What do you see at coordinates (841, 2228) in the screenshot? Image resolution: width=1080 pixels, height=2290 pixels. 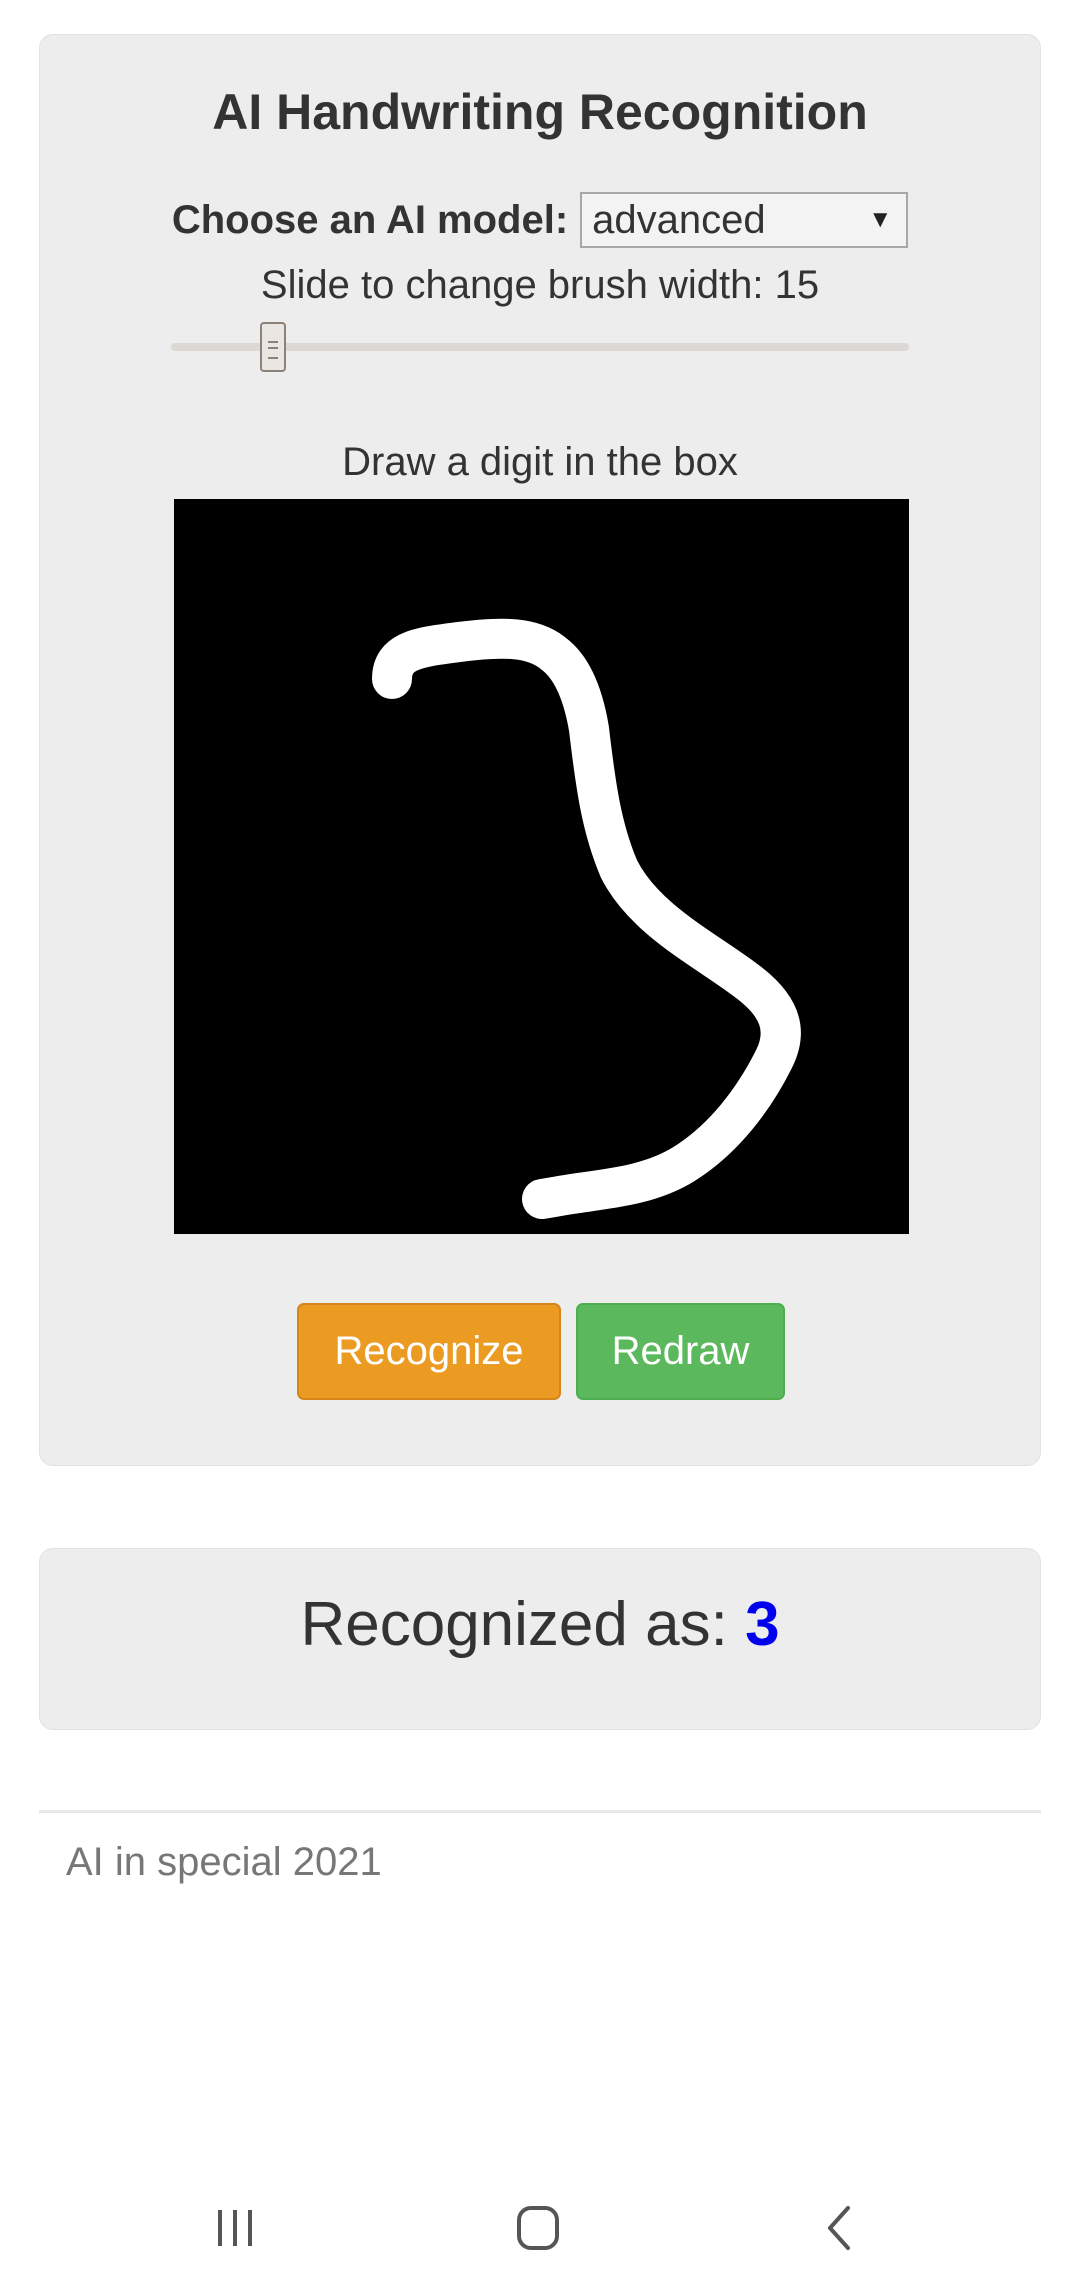 I see `back-icon` at bounding box center [841, 2228].